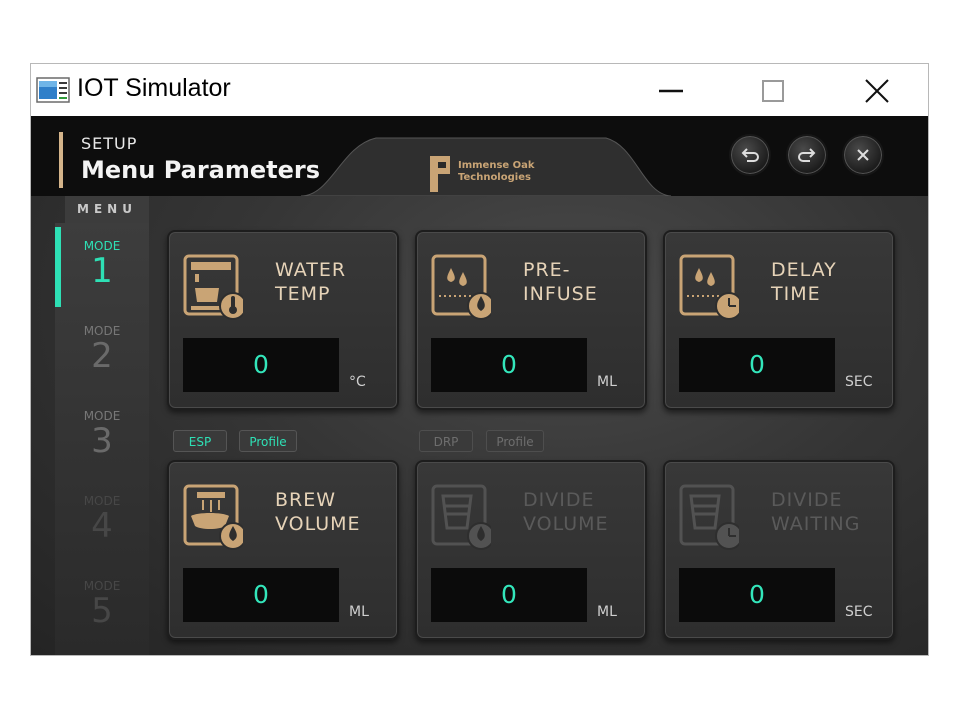 The width and height of the screenshot is (960, 720). I want to click on water-temp-unit: °C, so click(357, 382).